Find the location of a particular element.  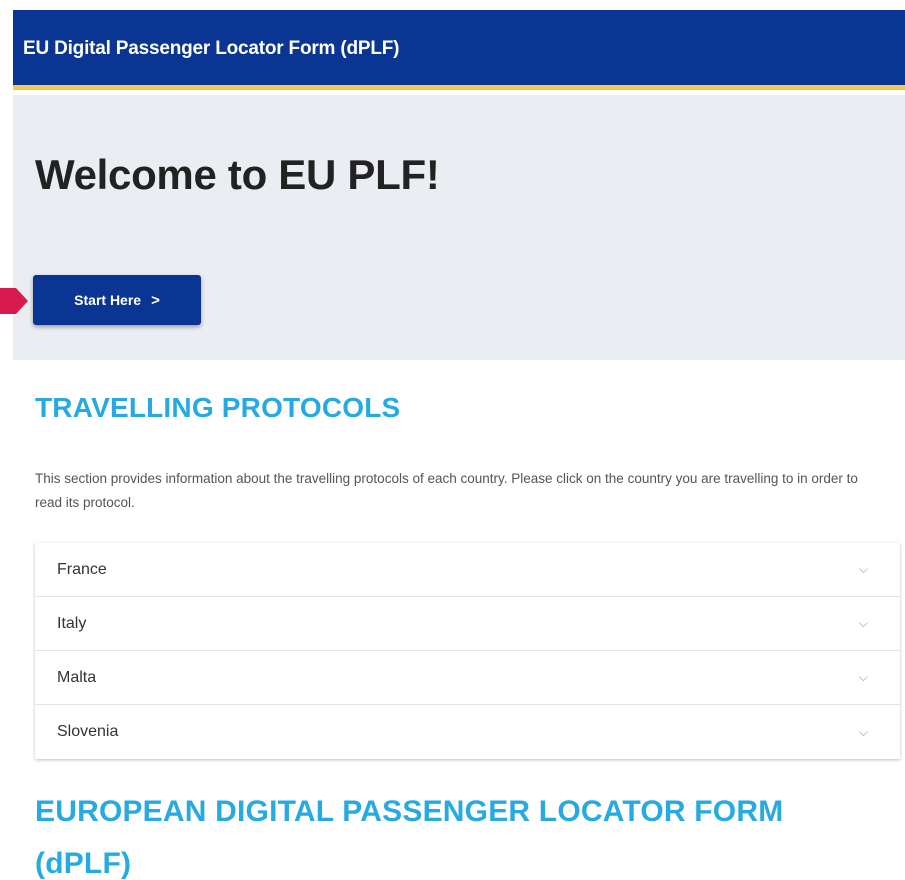

travelling-protocols-title: TRAVELLING PROTOCOLS is located at coordinates (218, 407).